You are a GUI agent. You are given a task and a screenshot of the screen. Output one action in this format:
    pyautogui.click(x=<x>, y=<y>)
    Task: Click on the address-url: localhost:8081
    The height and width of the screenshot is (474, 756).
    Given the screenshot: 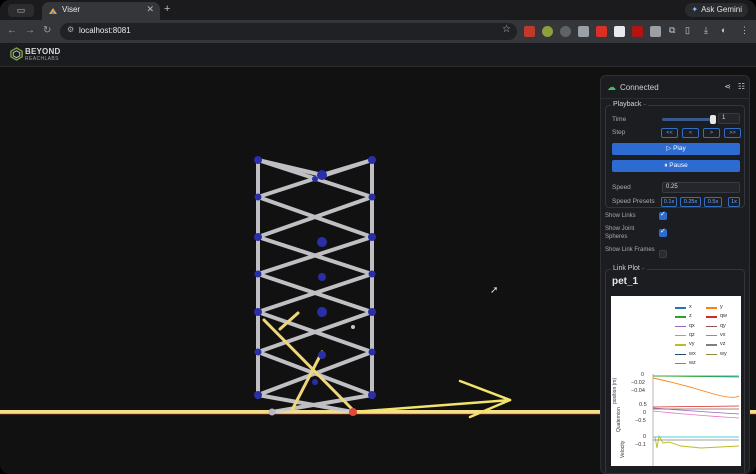 What is the action you would take?
    pyautogui.click(x=105, y=30)
    